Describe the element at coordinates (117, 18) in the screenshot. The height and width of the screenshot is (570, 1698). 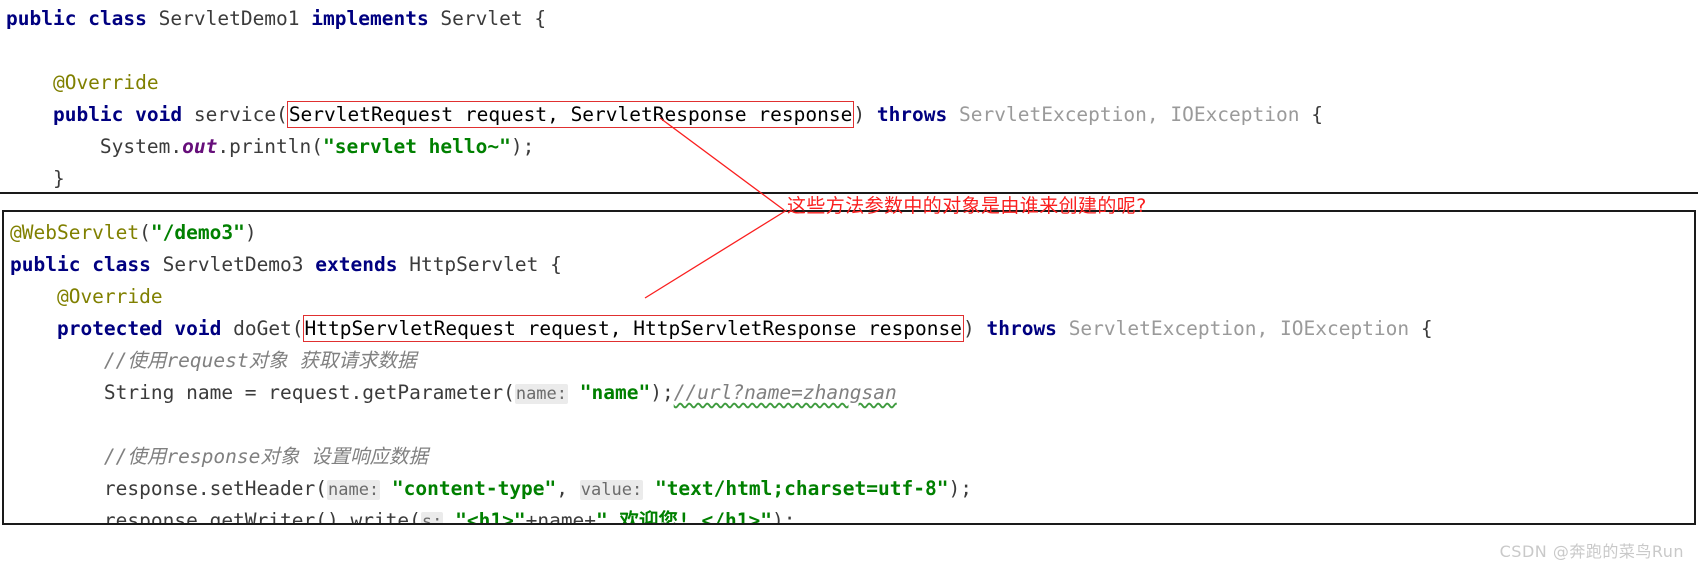
I see `demo1-token: class` at that location.